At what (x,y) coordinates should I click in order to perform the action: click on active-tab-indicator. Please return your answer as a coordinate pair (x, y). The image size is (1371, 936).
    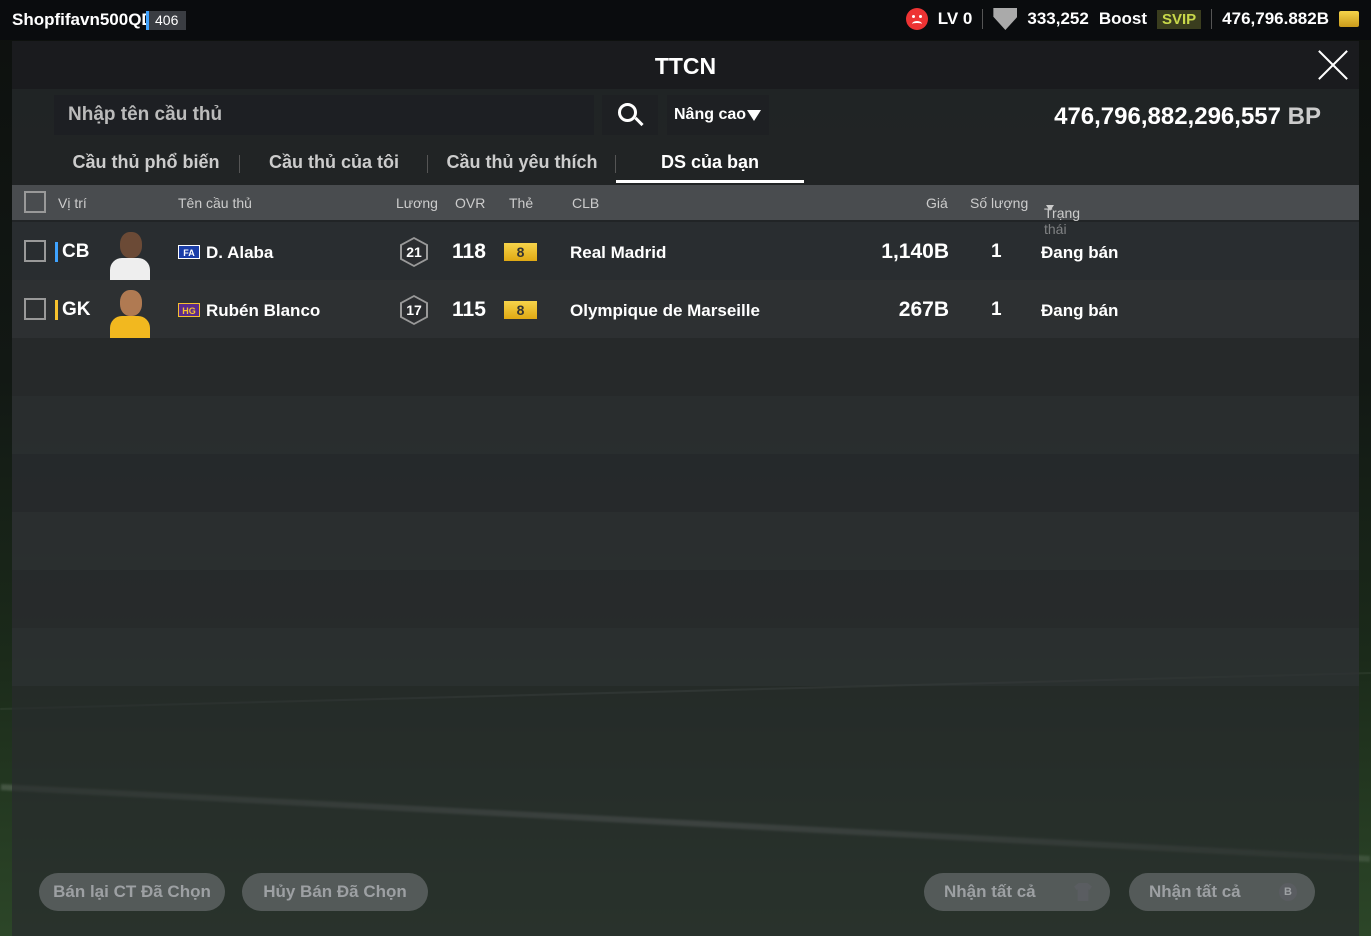
    Looking at the image, I should click on (710, 181).